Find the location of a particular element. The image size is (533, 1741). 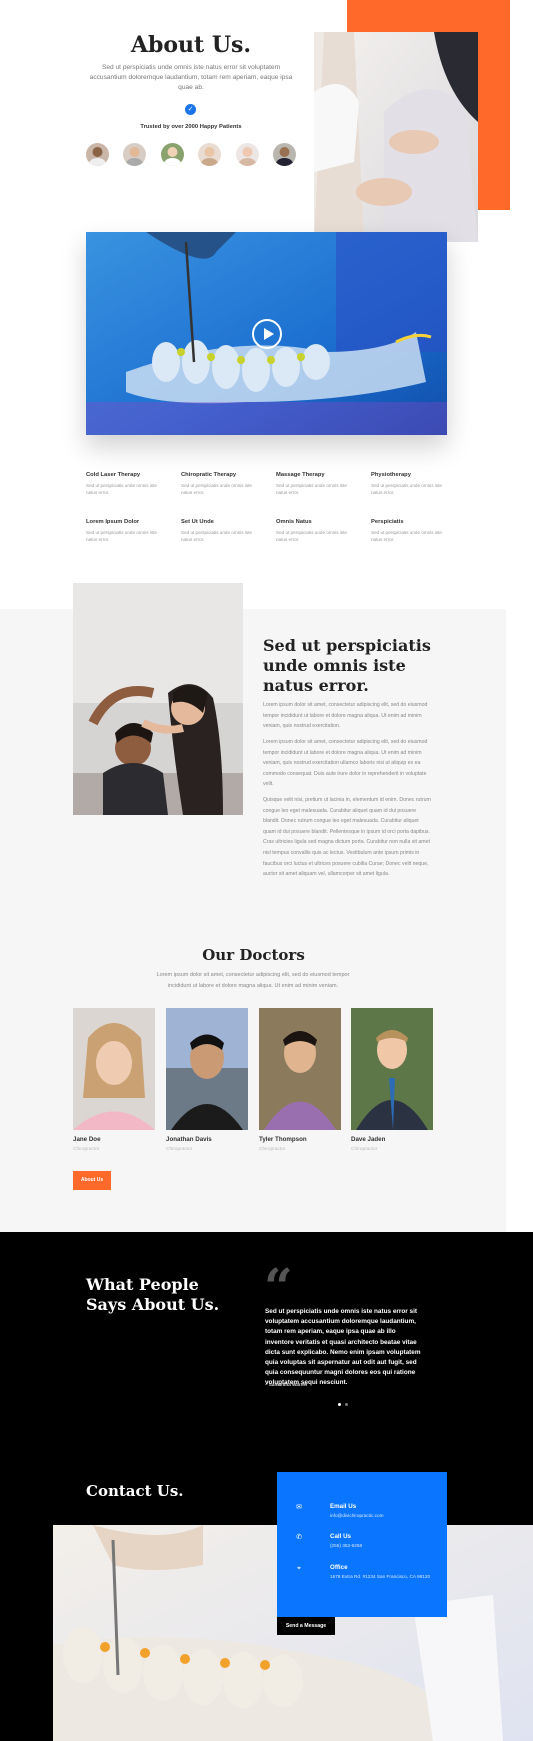

about-us-button: About Us is located at coordinates (92, 1180).